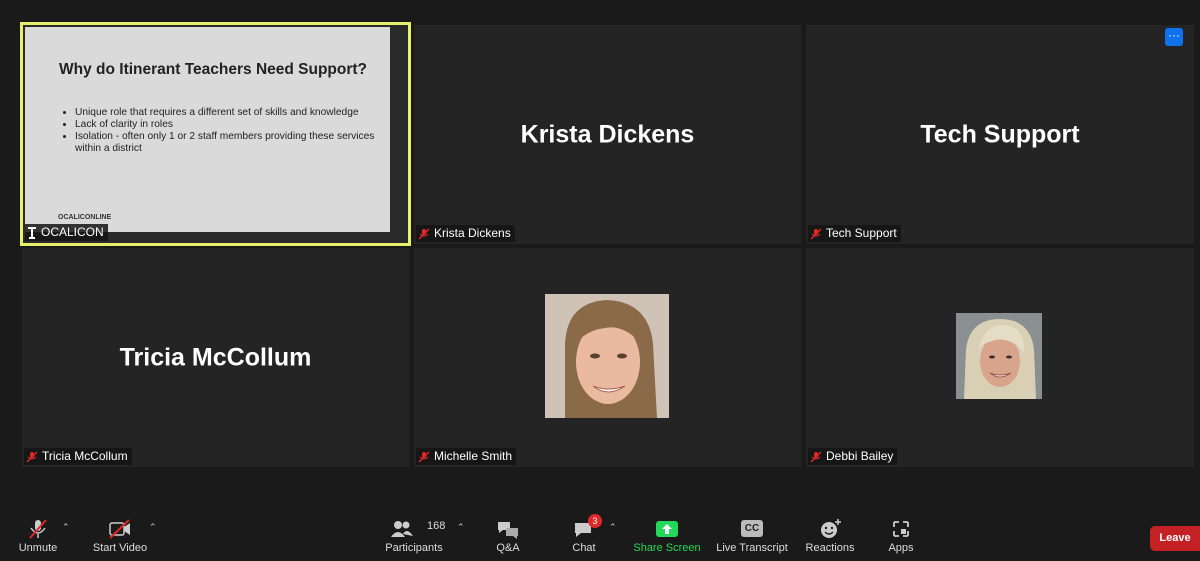 This screenshot has height=561, width=1200. I want to click on participant-nametag: Tricia McCollum, so click(78, 456).